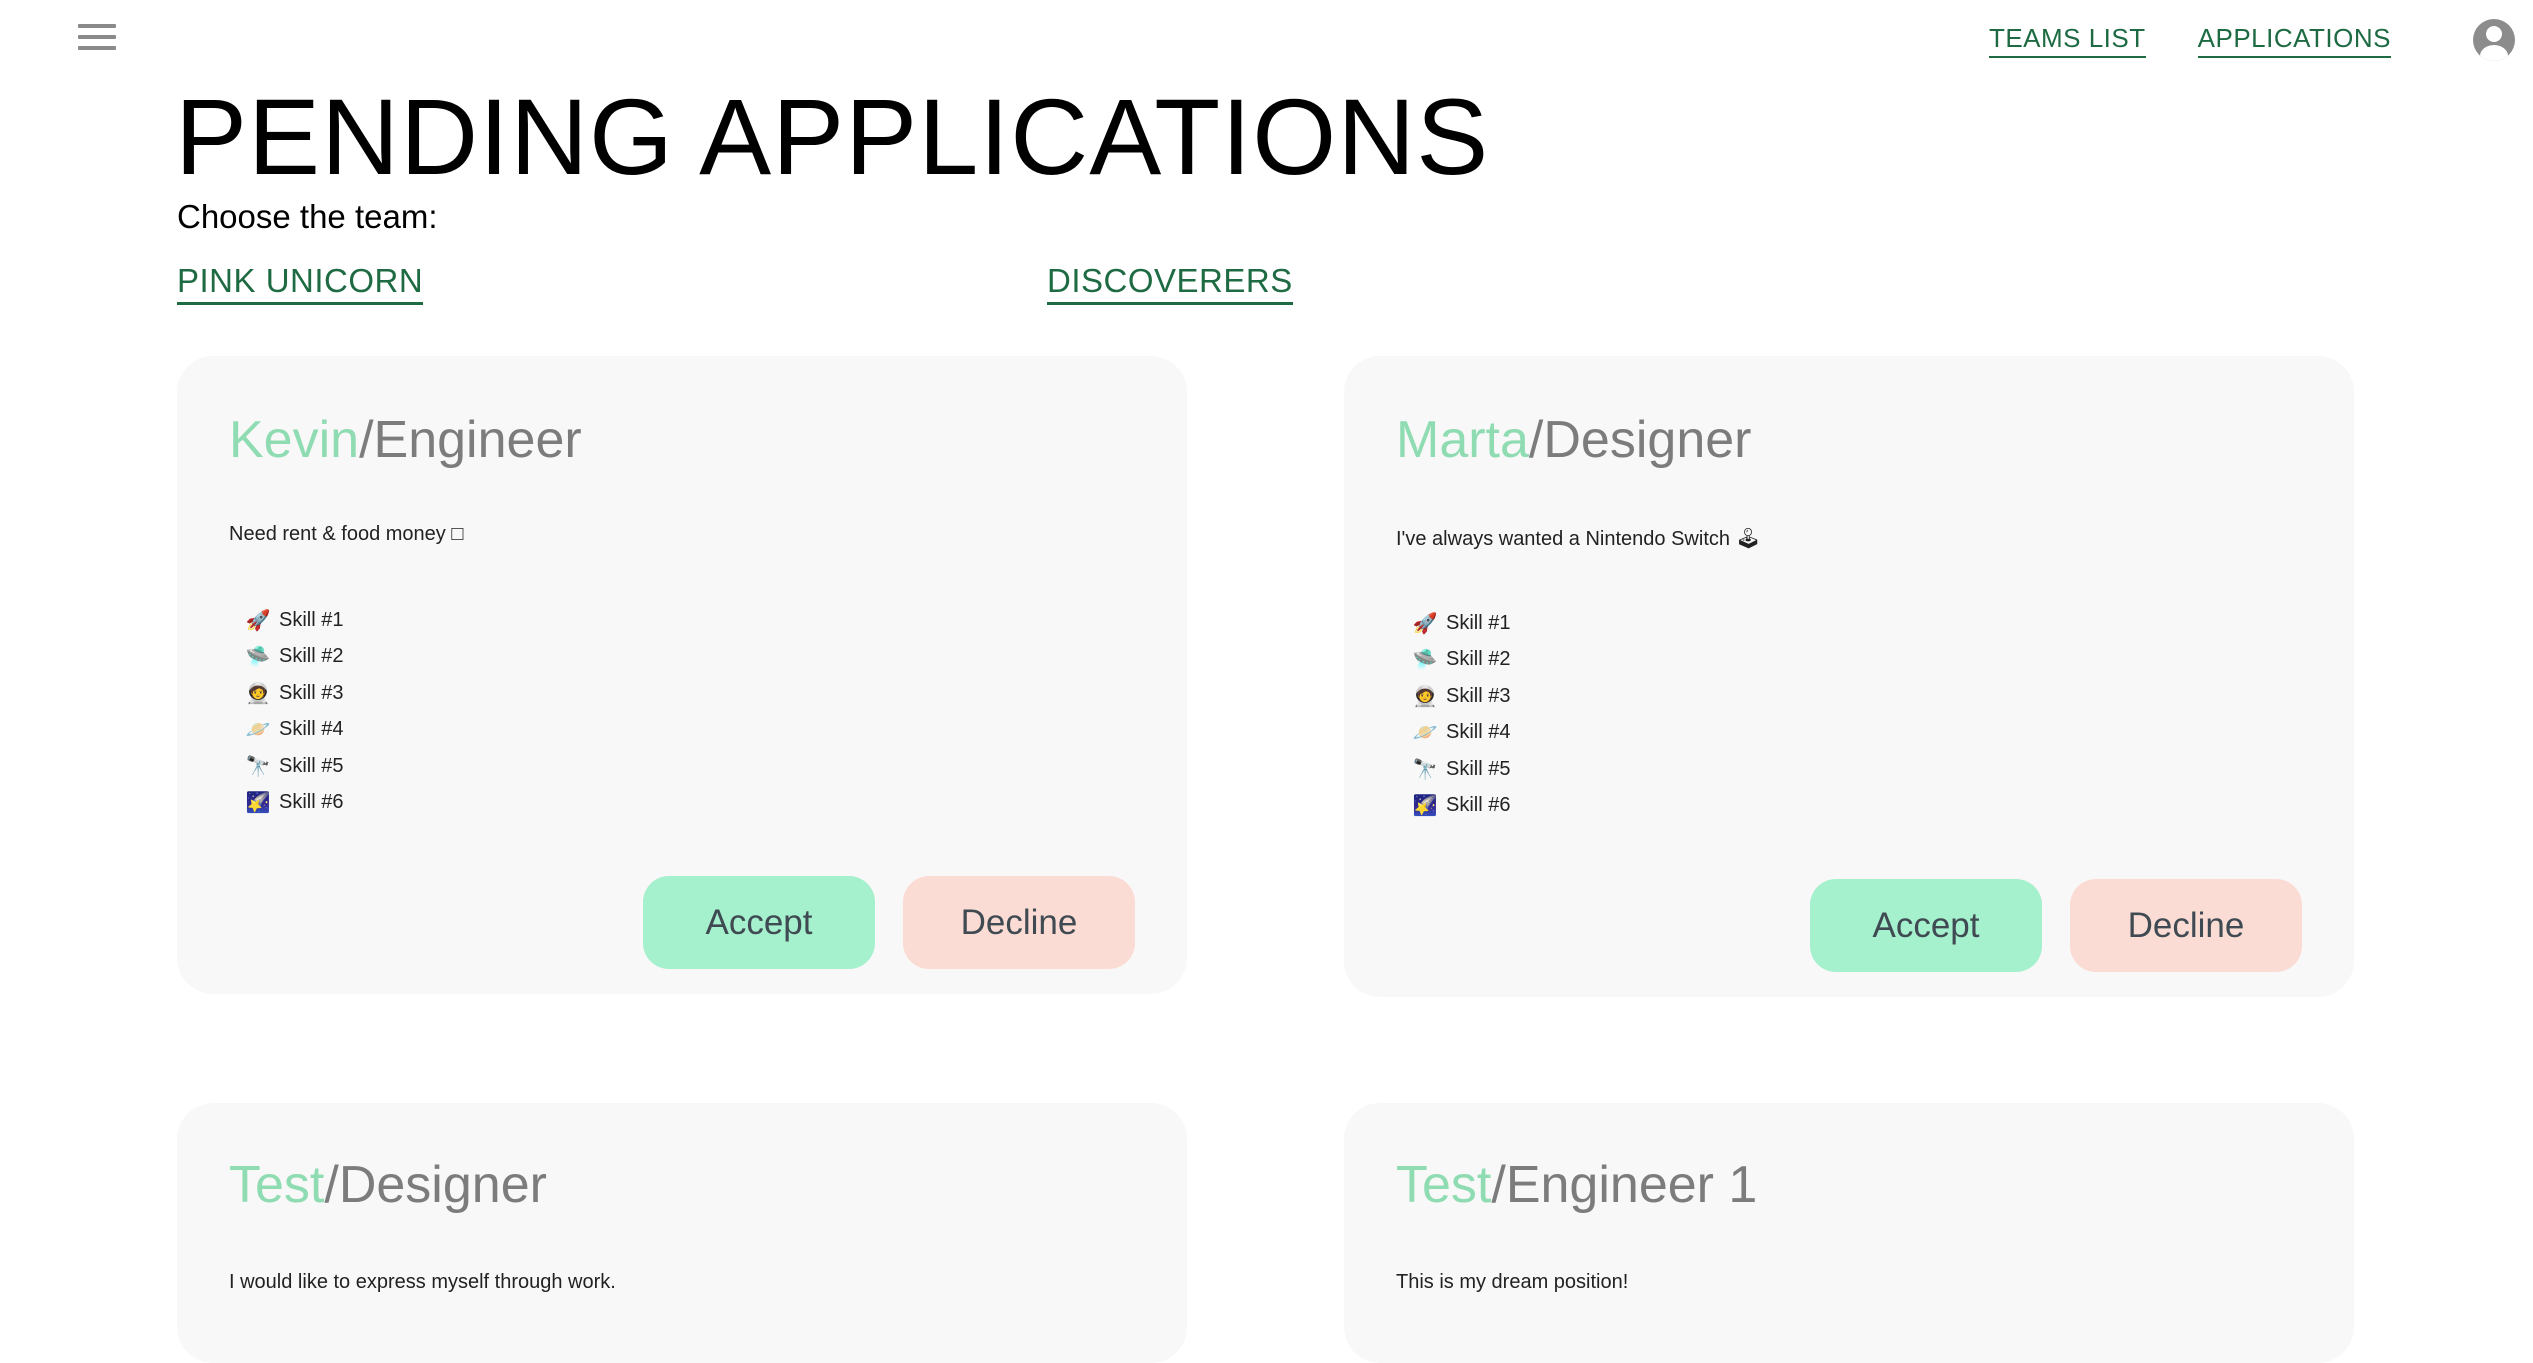 The height and width of the screenshot is (1363, 2533). What do you see at coordinates (2294, 40) in the screenshot?
I see `nav-applications-link: APPLICATIONS` at bounding box center [2294, 40].